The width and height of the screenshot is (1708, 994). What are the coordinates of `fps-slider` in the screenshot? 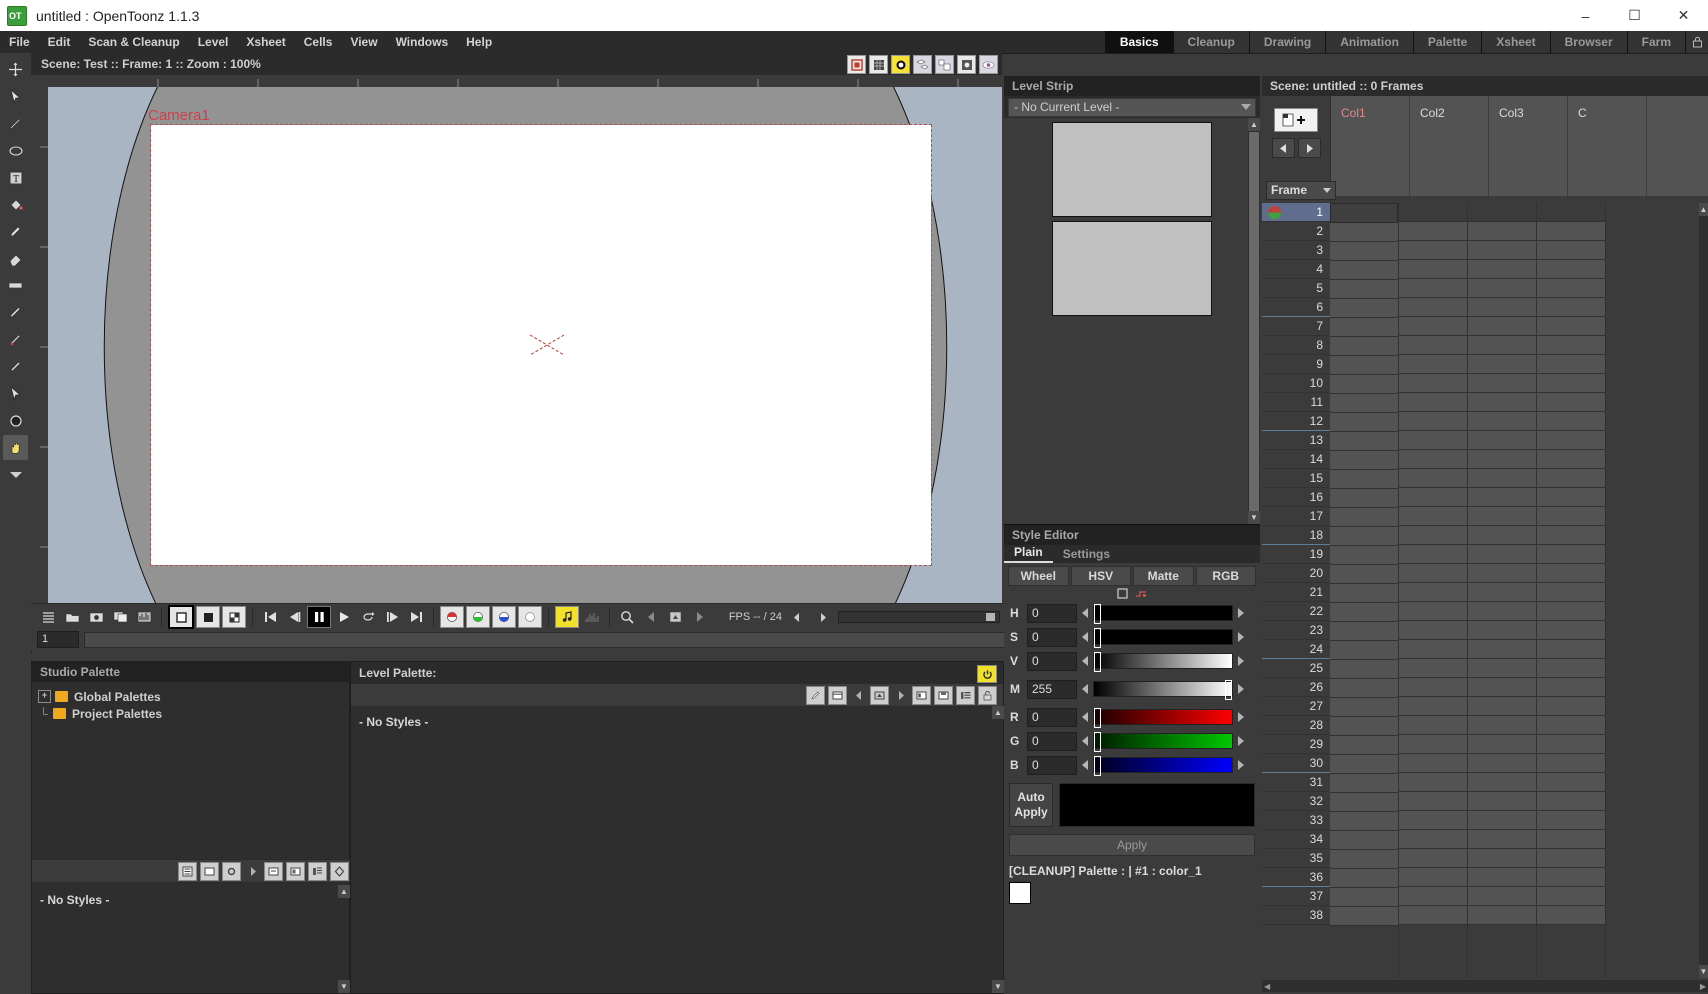 It's located at (919, 617).